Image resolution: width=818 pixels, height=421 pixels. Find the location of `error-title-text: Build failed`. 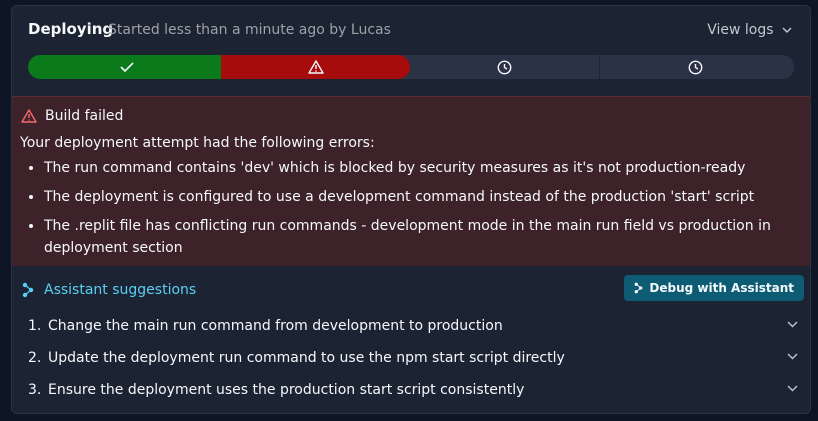

error-title-text: Build failed is located at coordinates (84, 116).